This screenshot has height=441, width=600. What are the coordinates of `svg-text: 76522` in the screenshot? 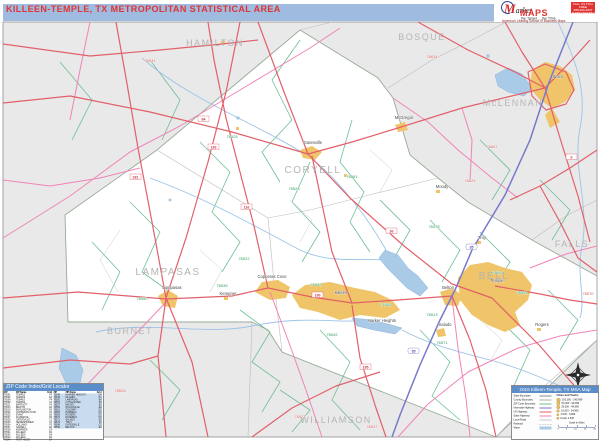 It's located at (244, 258).